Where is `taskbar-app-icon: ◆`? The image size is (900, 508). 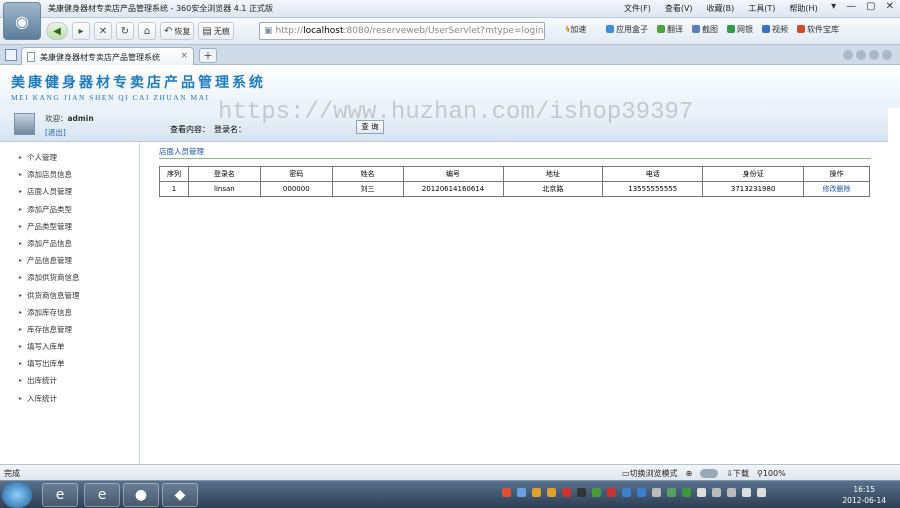 taskbar-app-icon: ◆ is located at coordinates (180, 495).